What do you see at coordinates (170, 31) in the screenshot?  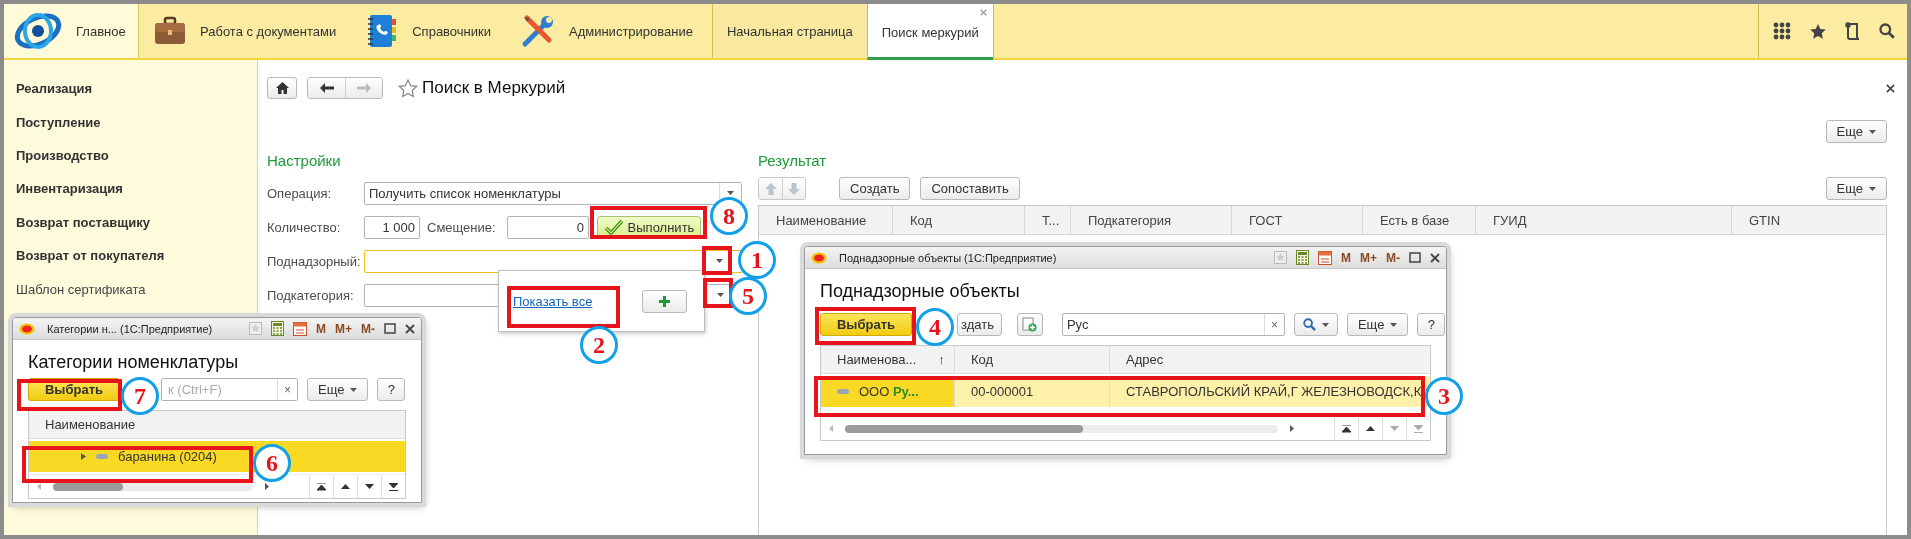 I see `briefcase-icon` at bounding box center [170, 31].